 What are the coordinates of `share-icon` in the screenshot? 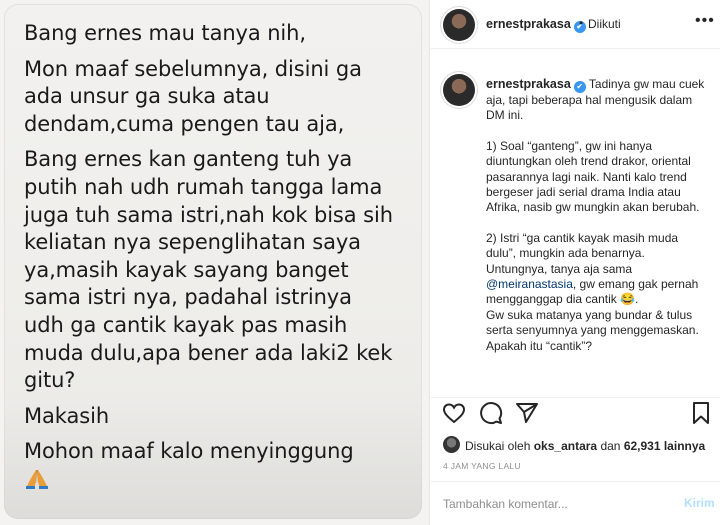 It's located at (527, 413).